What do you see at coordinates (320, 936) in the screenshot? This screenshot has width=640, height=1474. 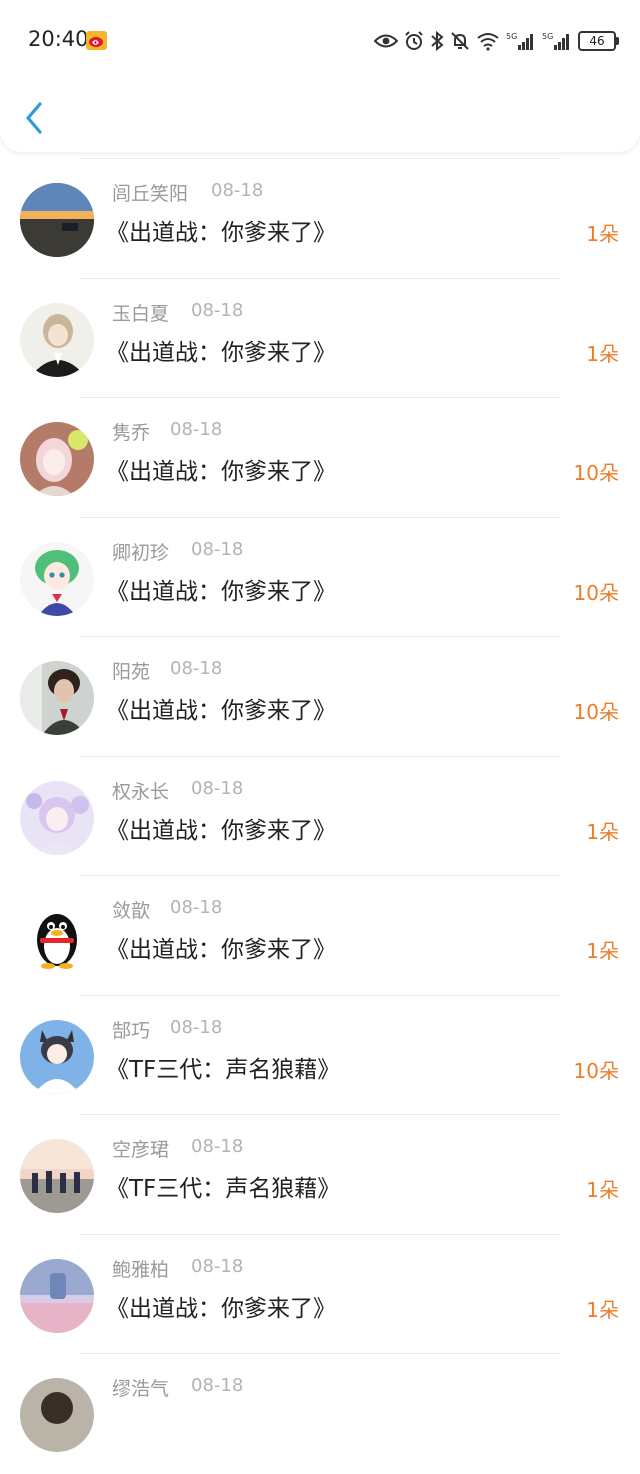 I see `list-item: 敛歆 08-18 《出道战：你爹来了》 1朵` at bounding box center [320, 936].